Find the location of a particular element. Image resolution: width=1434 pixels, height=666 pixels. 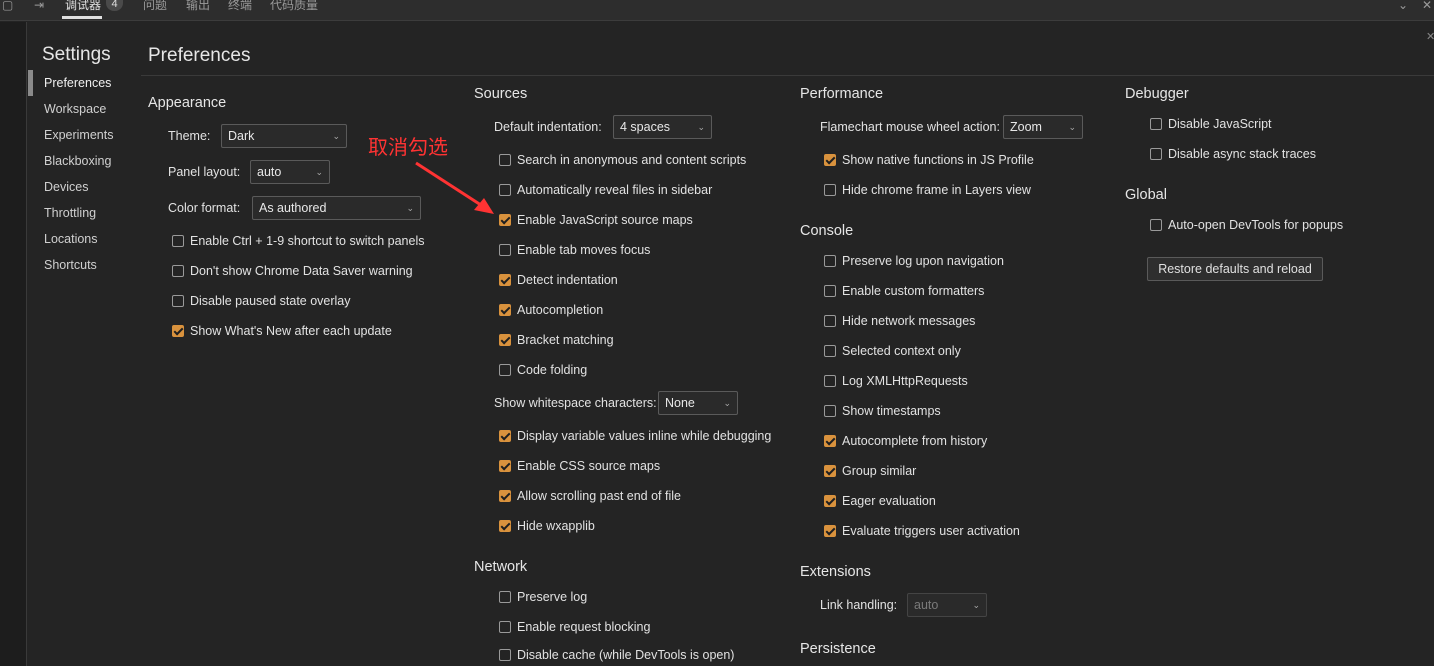

annotation-arrow-icon is located at coordinates (454, 187).